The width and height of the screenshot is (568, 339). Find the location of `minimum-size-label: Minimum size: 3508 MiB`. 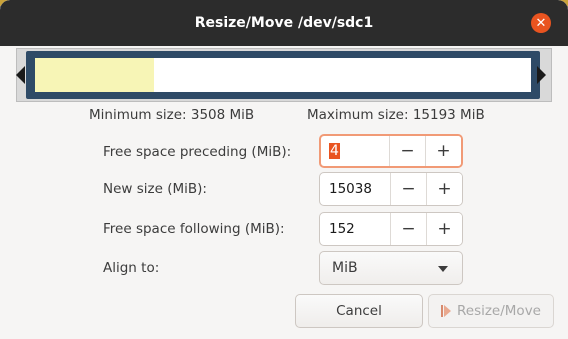

minimum-size-label: Minimum size: 3508 MiB is located at coordinates (172, 115).